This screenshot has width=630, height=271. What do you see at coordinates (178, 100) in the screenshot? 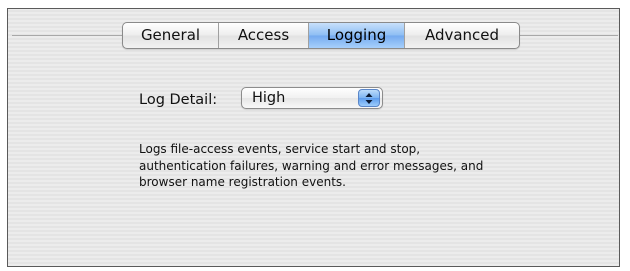
I see `log-detail-label: Log Detail:` at bounding box center [178, 100].